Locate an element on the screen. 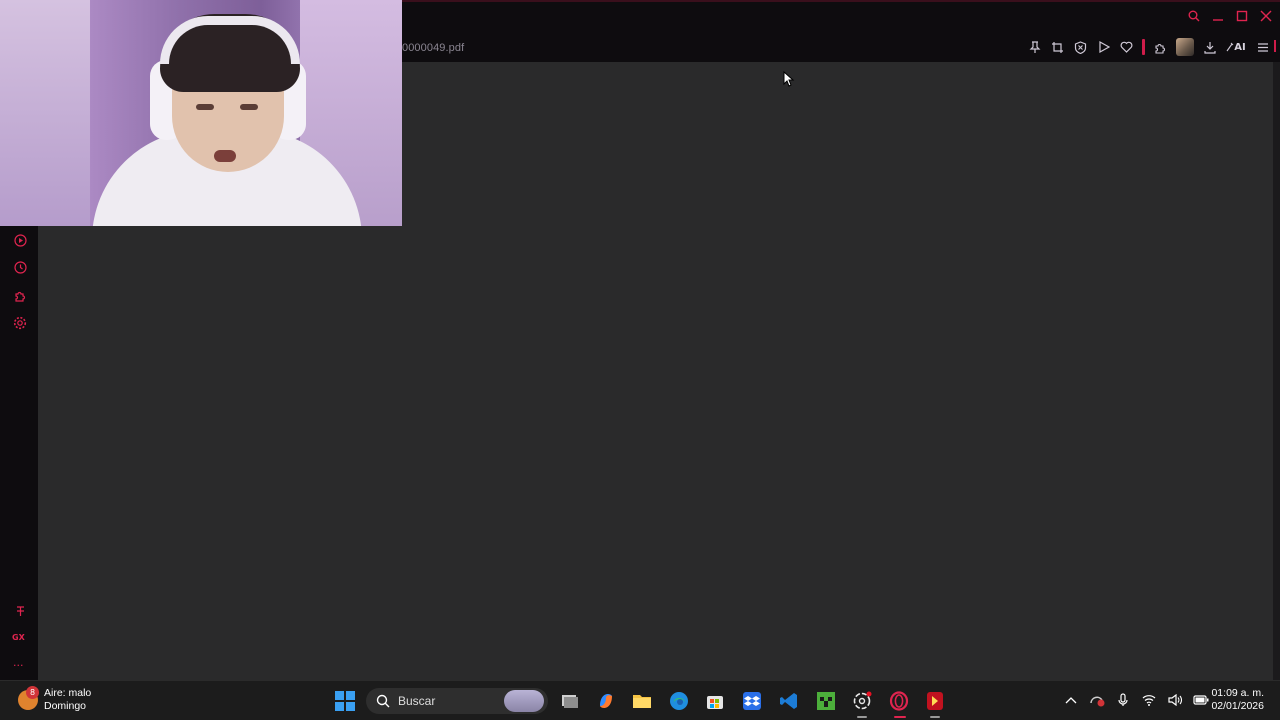  close-button is located at coordinates (1266, 16).